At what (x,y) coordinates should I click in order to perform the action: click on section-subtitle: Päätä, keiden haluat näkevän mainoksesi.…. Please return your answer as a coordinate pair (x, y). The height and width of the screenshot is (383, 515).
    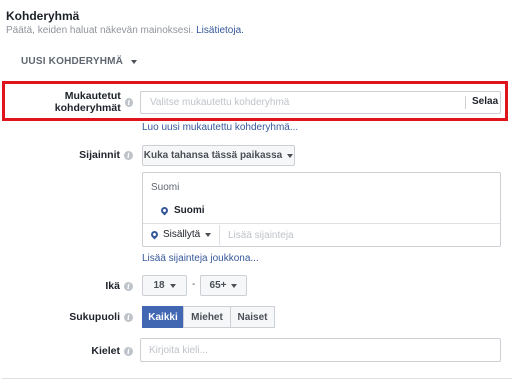
    Looking at the image, I should click on (125, 30).